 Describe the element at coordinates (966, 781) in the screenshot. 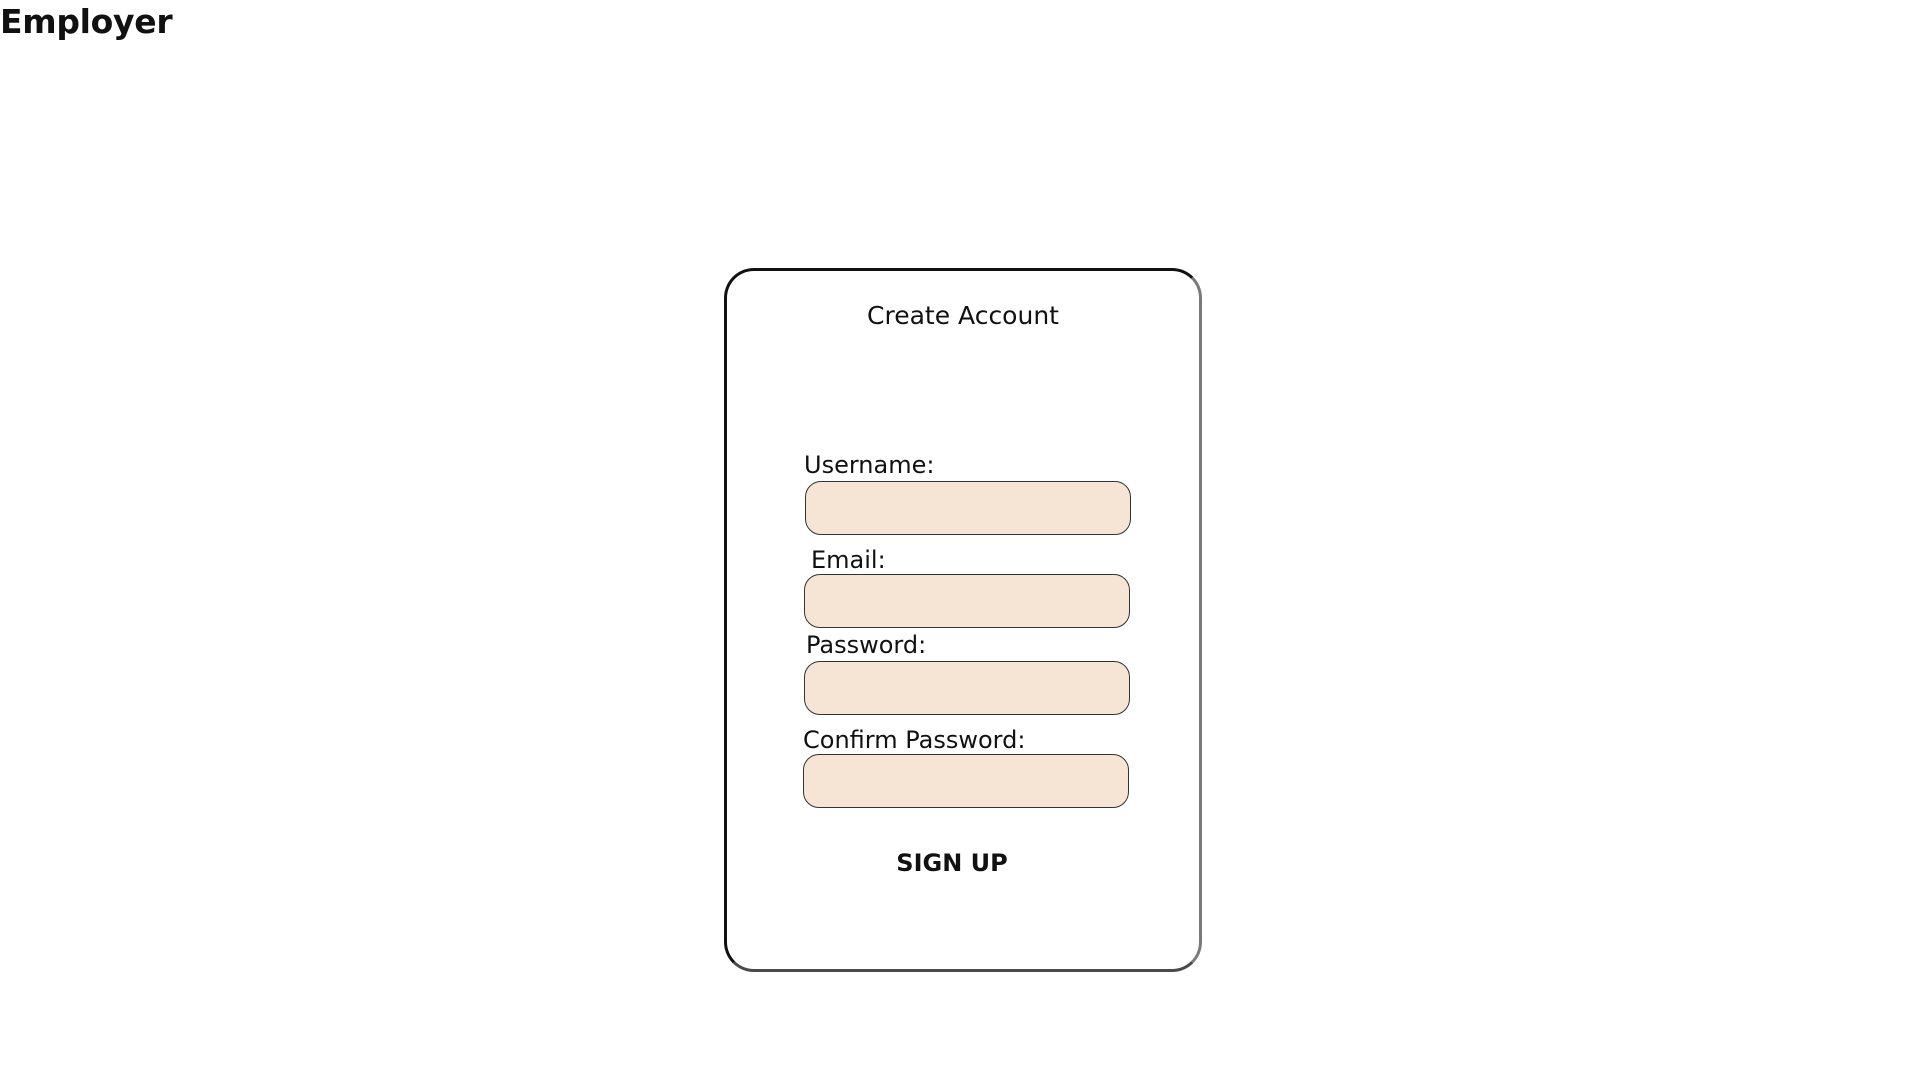

I see `confirm-password-input` at that location.